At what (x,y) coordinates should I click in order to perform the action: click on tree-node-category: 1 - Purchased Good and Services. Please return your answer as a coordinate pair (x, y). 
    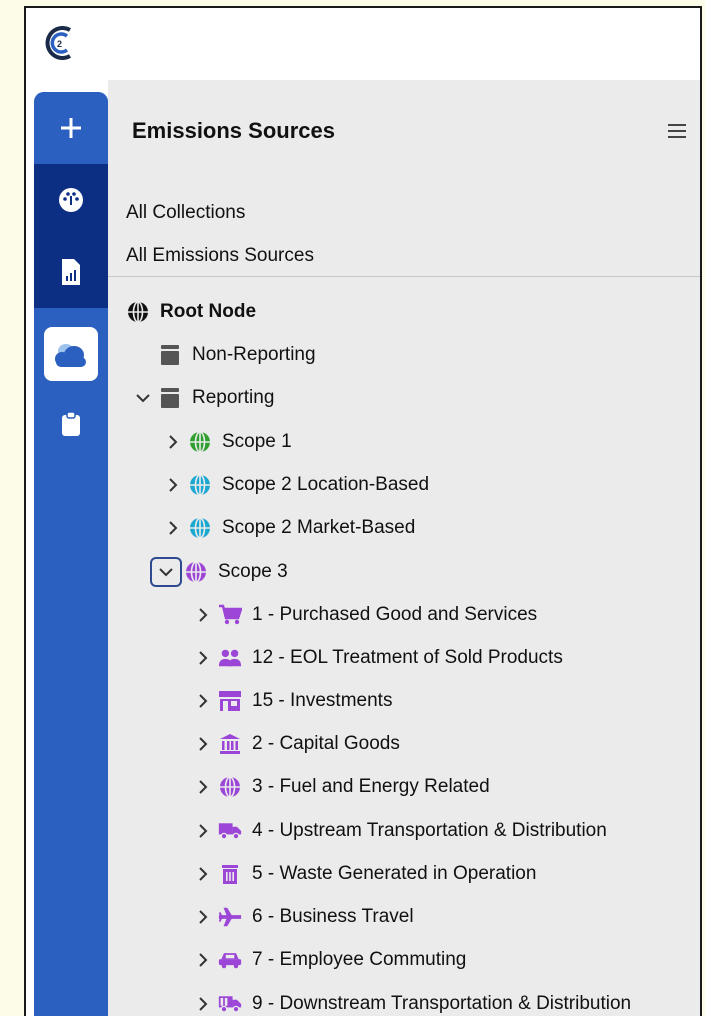
    Looking at the image, I should click on (365, 615).